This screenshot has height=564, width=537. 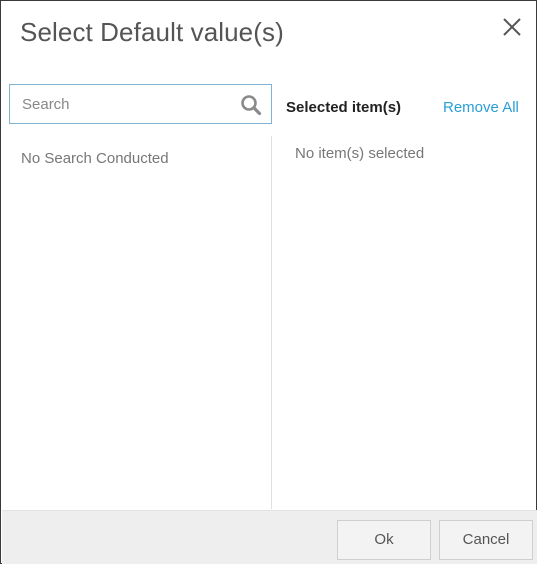 What do you see at coordinates (384, 540) in the screenshot?
I see `ok-button: Ok` at bounding box center [384, 540].